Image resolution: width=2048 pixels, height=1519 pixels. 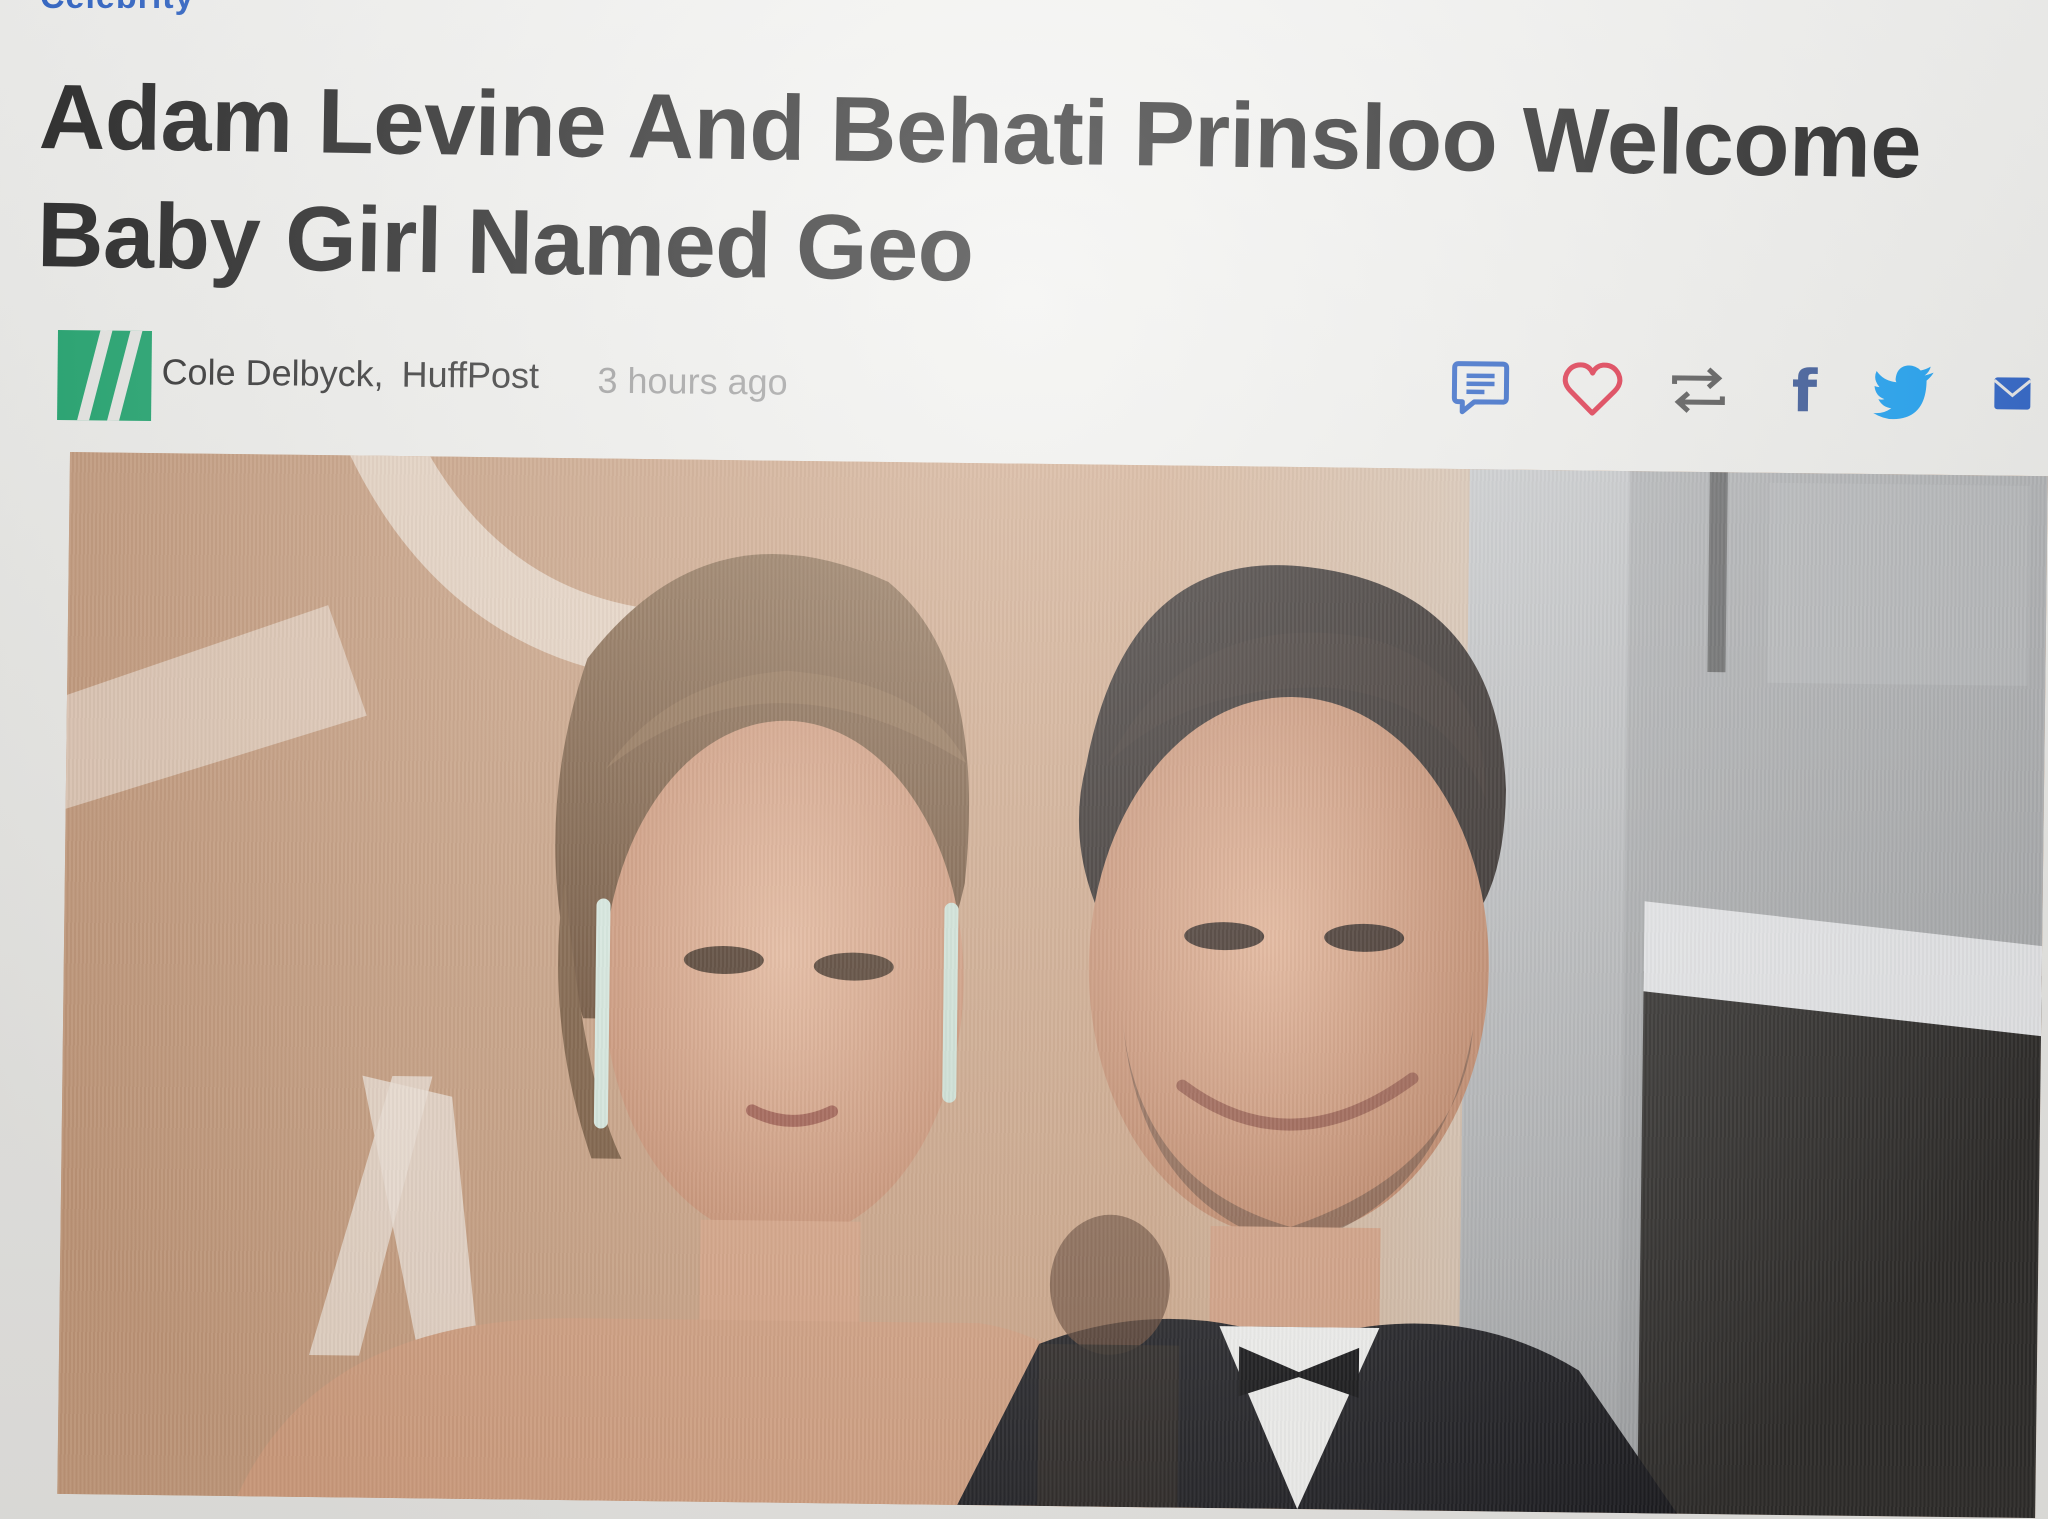 I want to click on share-icon, so click(x=1698, y=390).